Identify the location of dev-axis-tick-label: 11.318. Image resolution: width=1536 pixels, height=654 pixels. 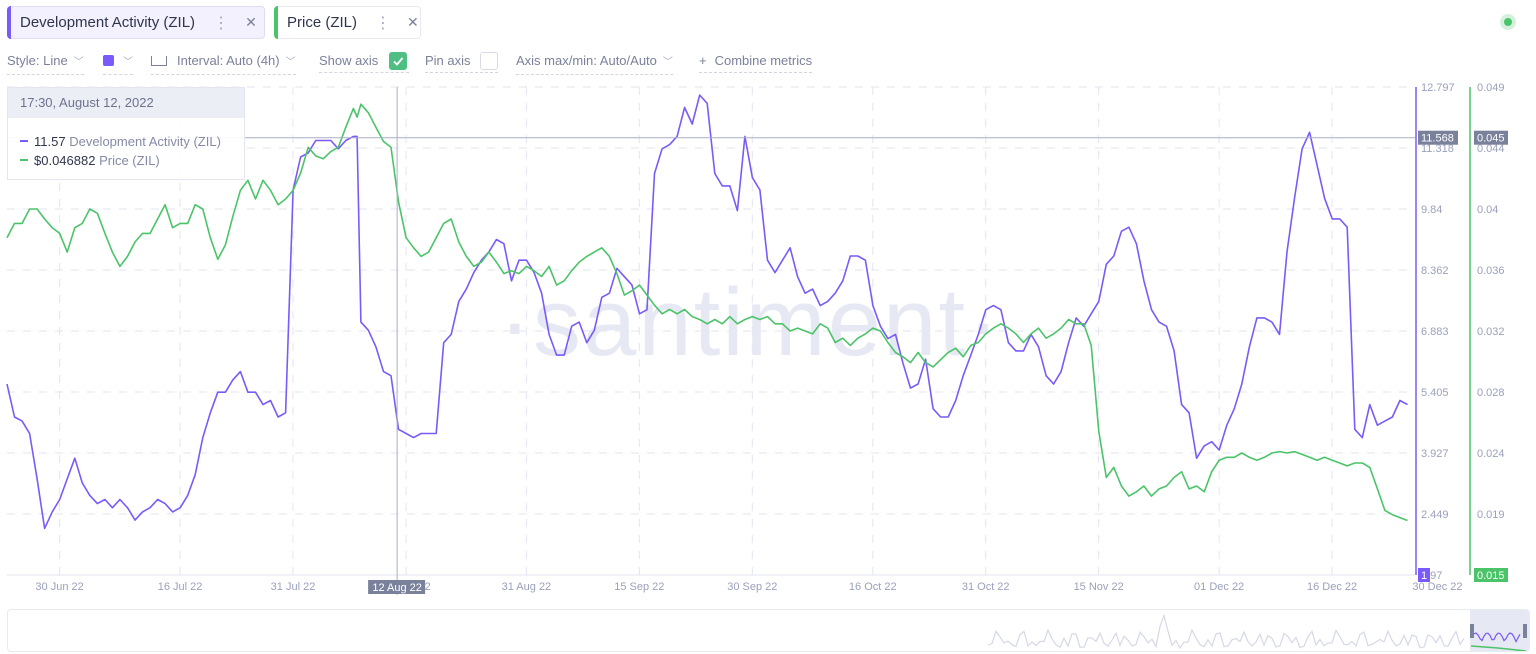
(1437, 149).